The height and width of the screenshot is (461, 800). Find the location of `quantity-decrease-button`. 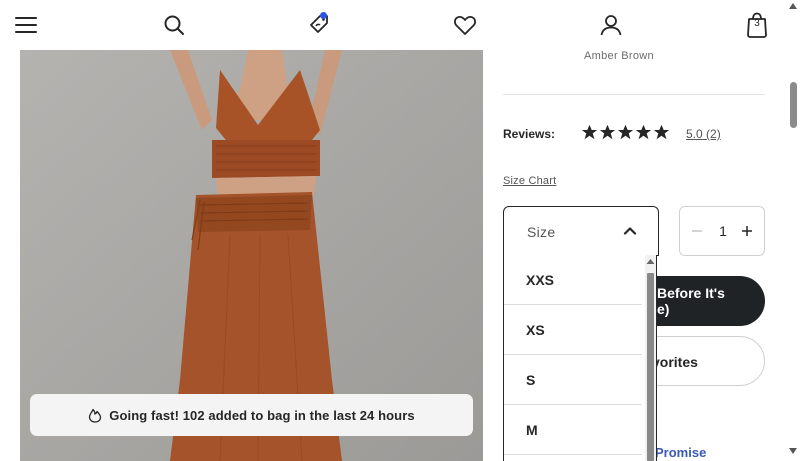

quantity-decrease-button is located at coordinates (697, 231).